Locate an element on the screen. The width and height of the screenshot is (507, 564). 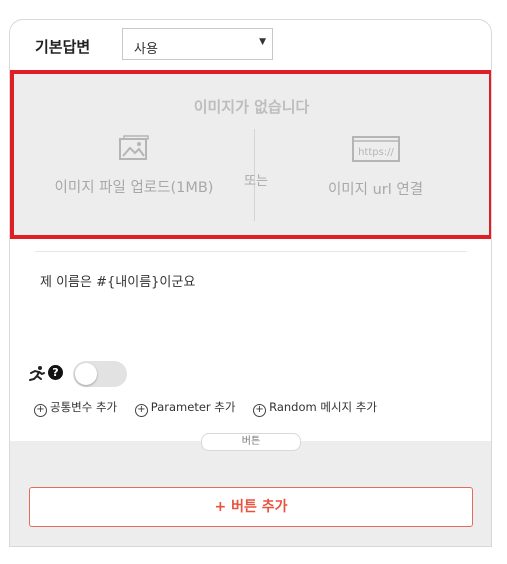
add-button: + 버튼 추가 is located at coordinates (251, 507).